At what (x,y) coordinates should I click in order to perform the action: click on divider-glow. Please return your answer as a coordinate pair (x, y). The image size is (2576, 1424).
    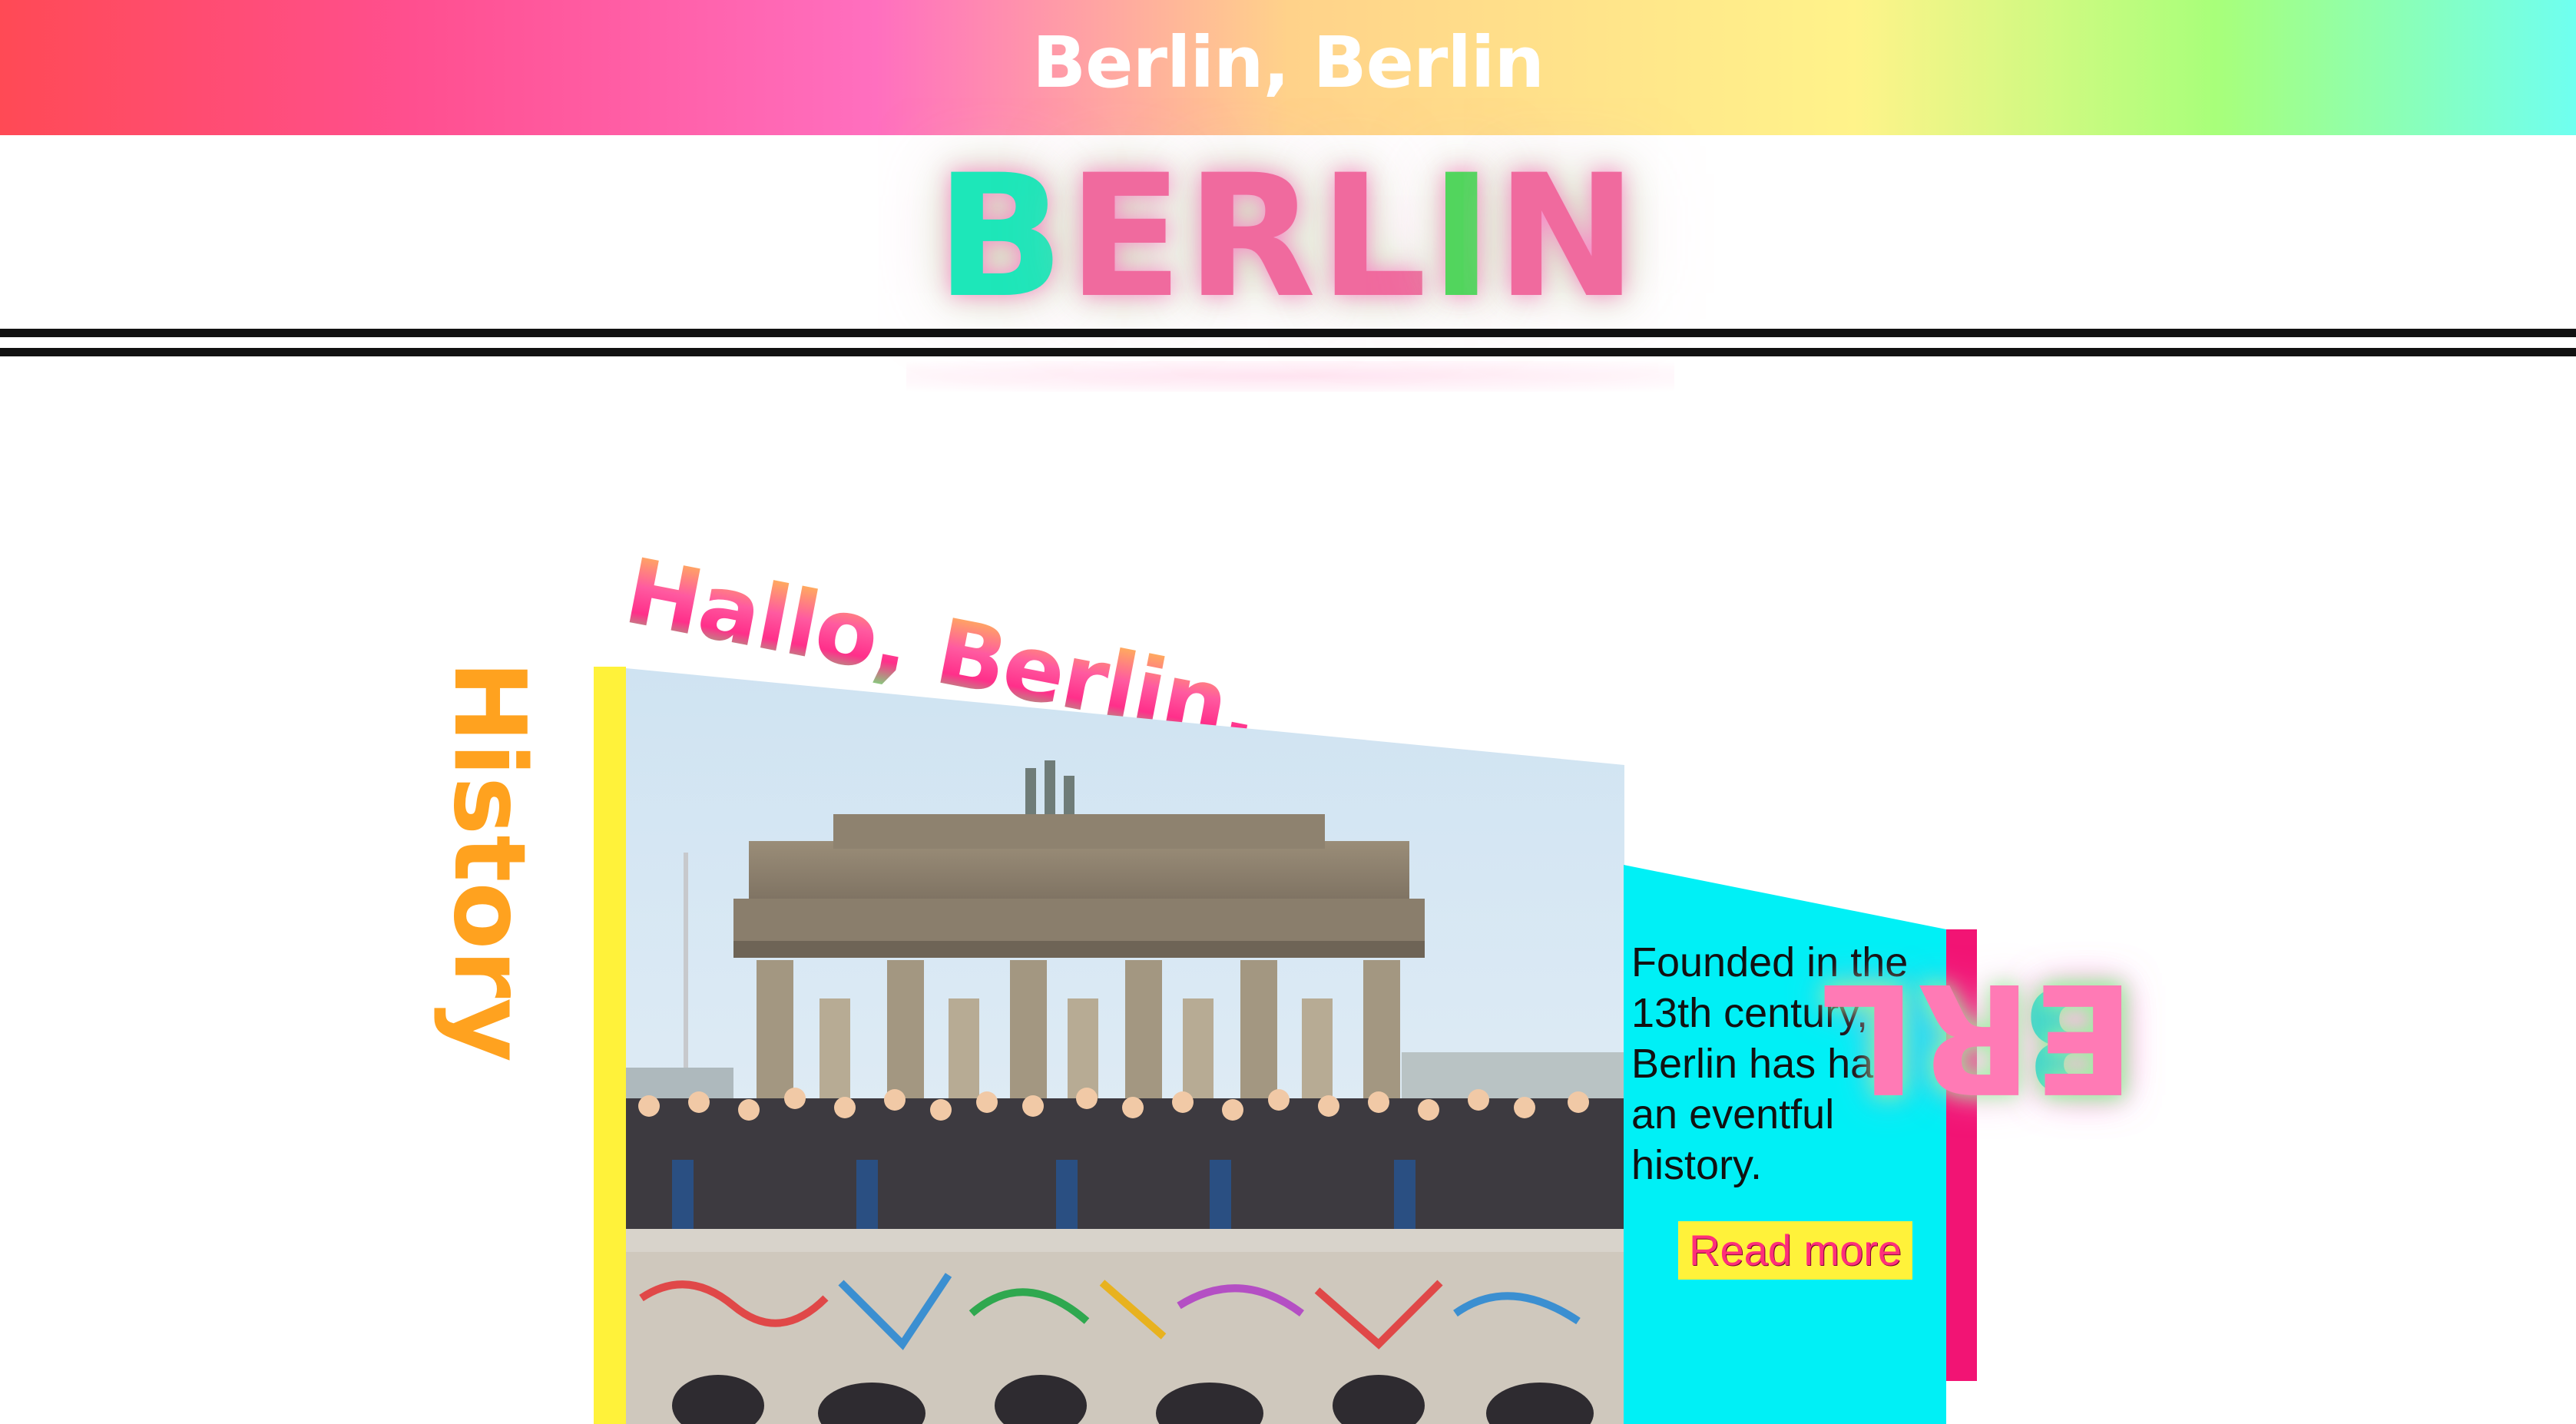
    Looking at the image, I should click on (1290, 376).